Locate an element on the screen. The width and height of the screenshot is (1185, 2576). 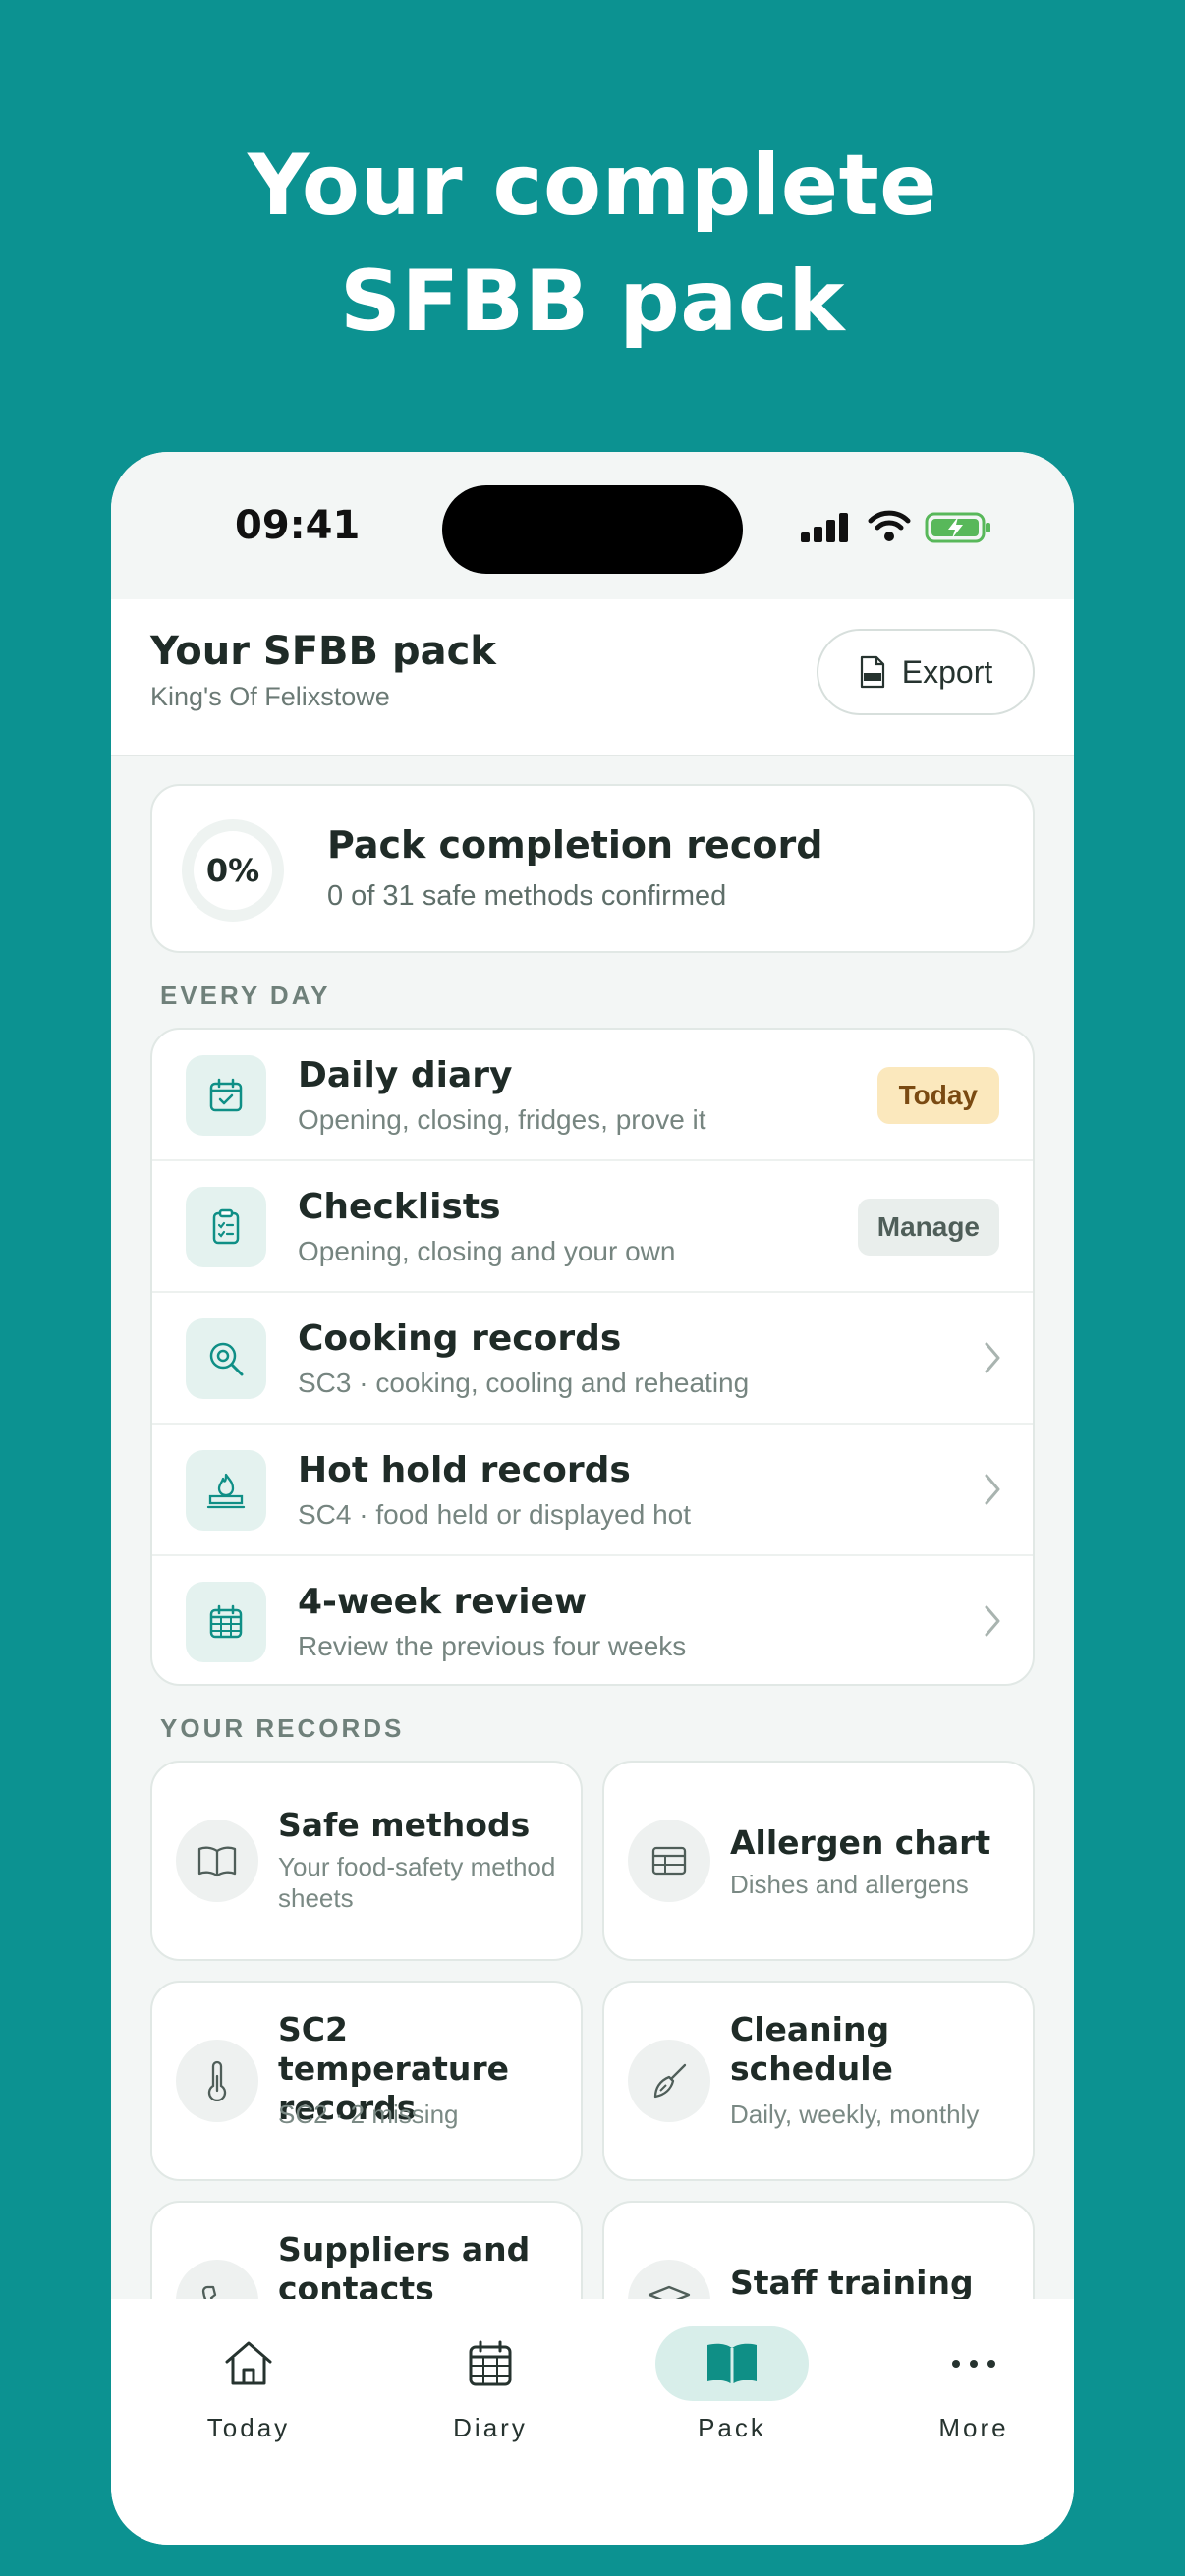
probe-thermometer-icon is located at coordinates (226, 1358).